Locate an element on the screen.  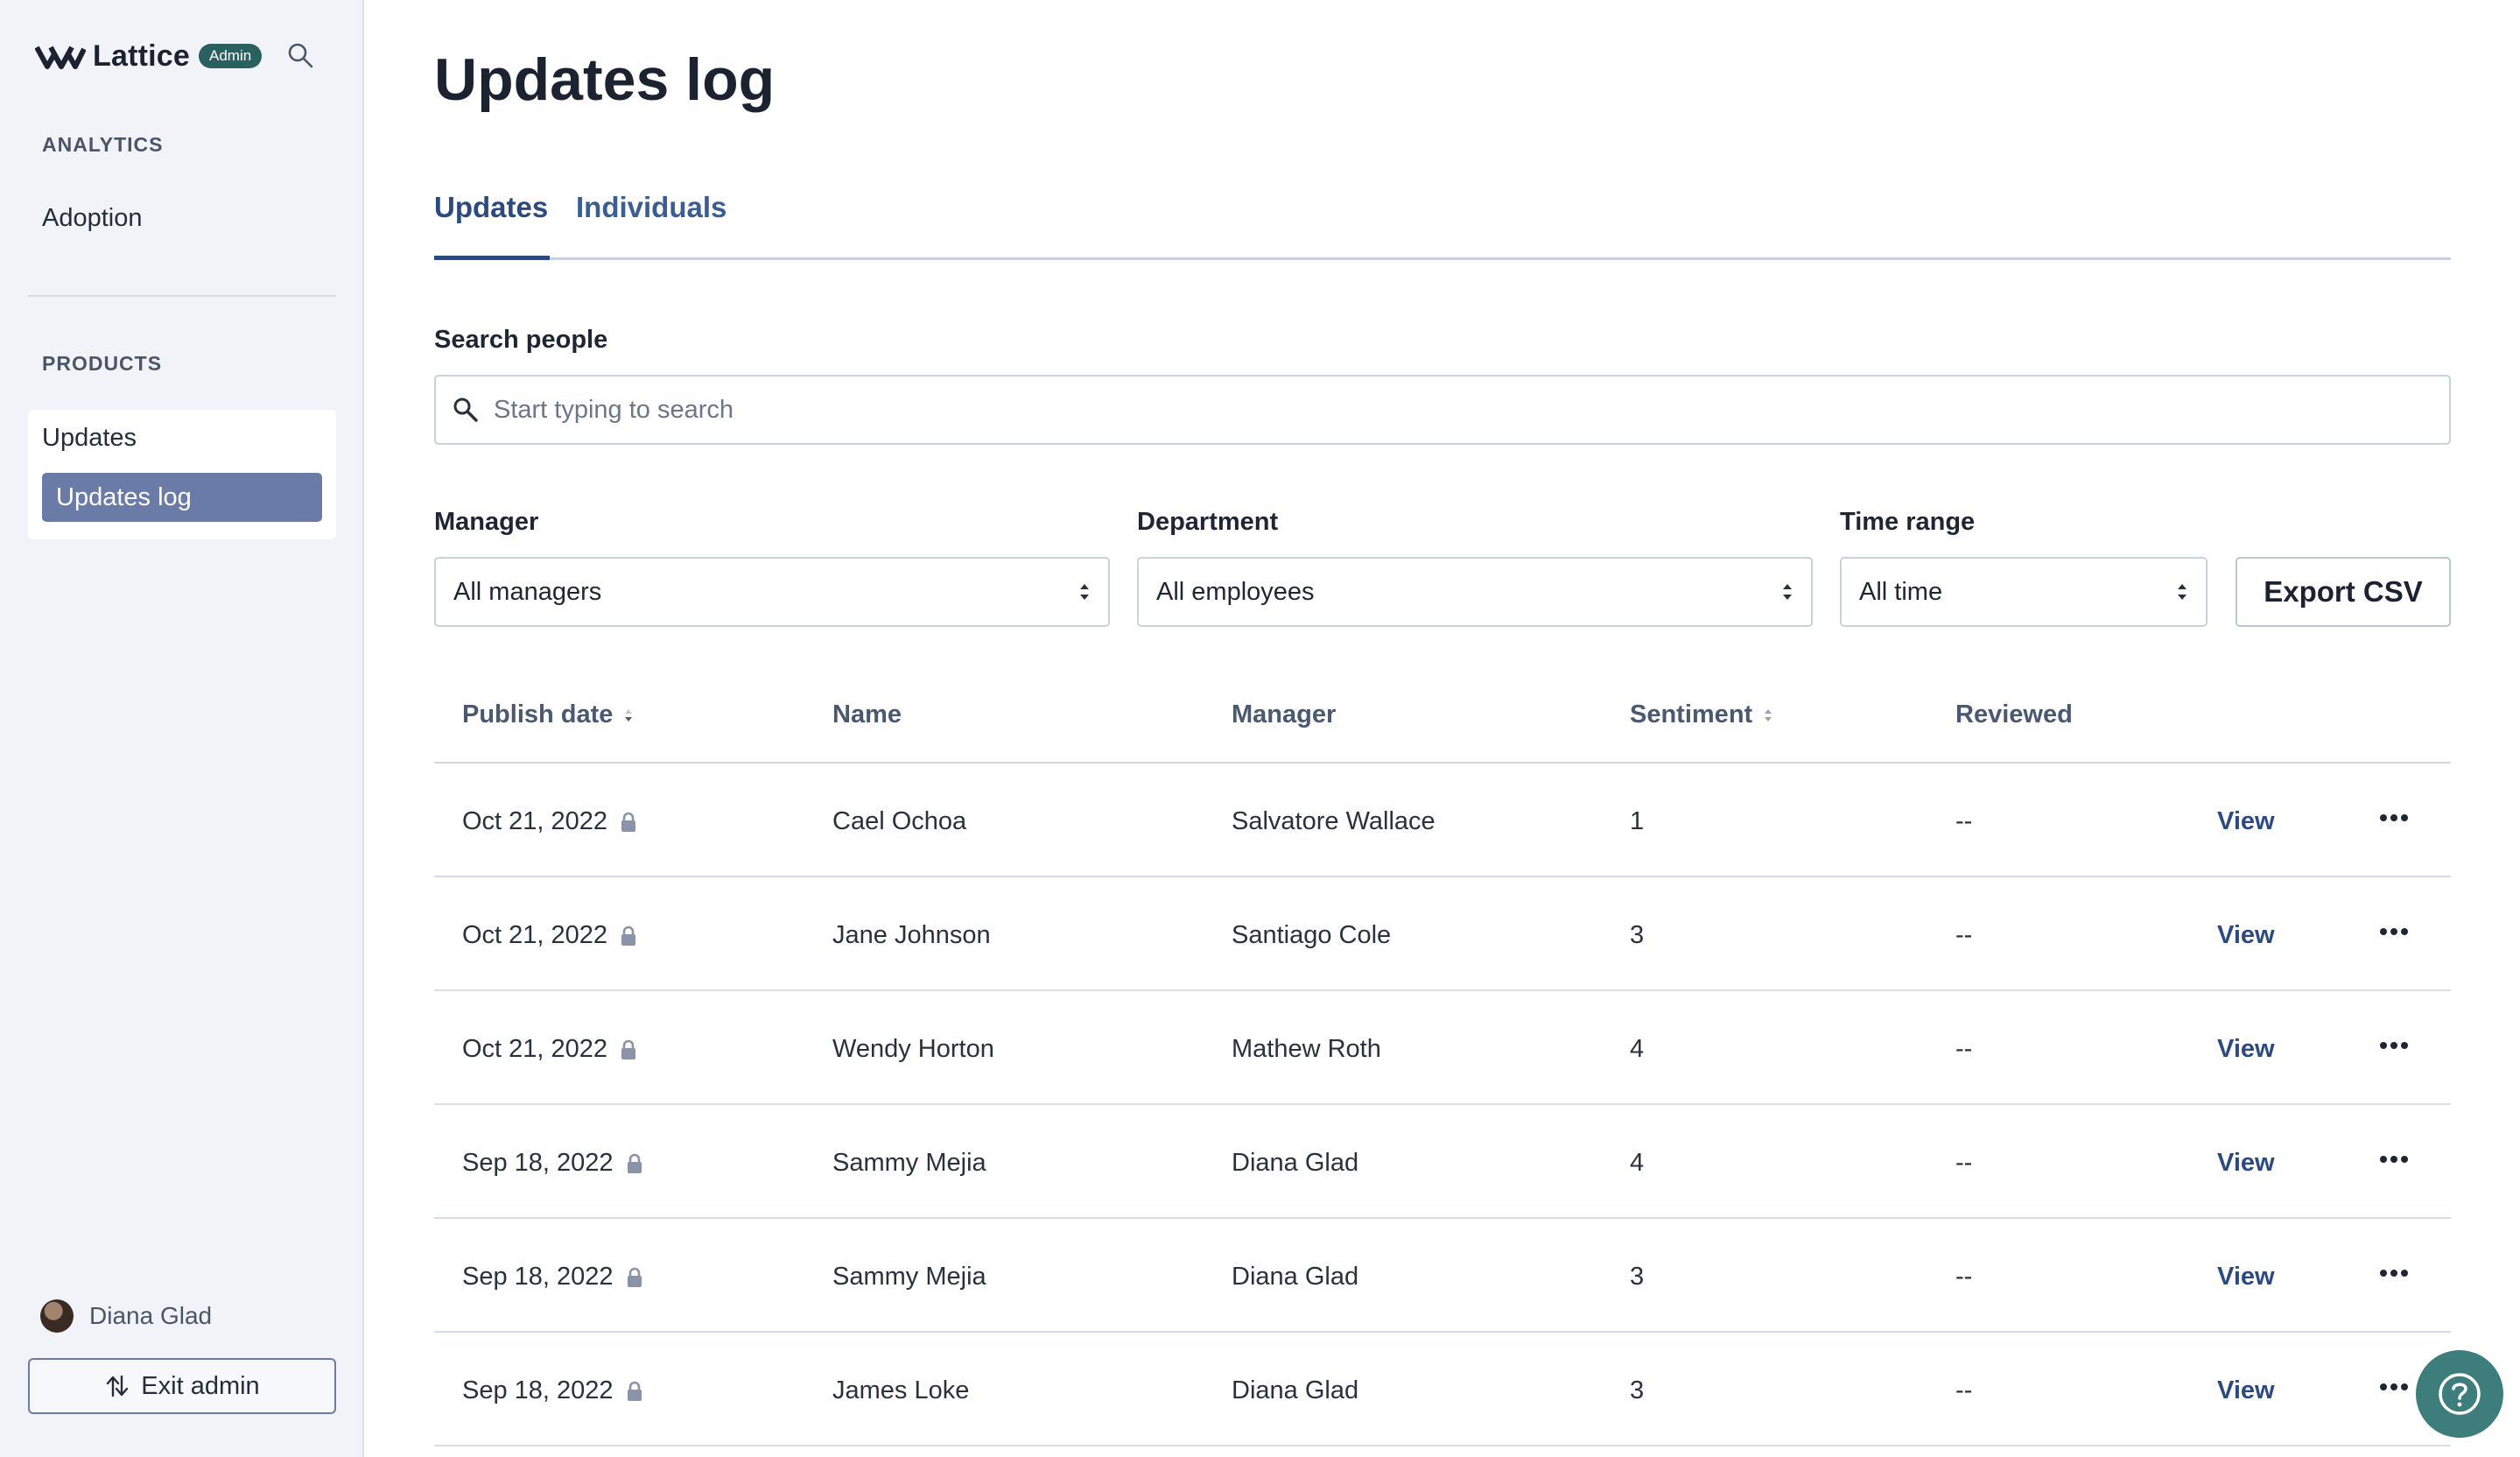
sidebar-item-updates-log: Updates log is located at coordinates (182, 497).